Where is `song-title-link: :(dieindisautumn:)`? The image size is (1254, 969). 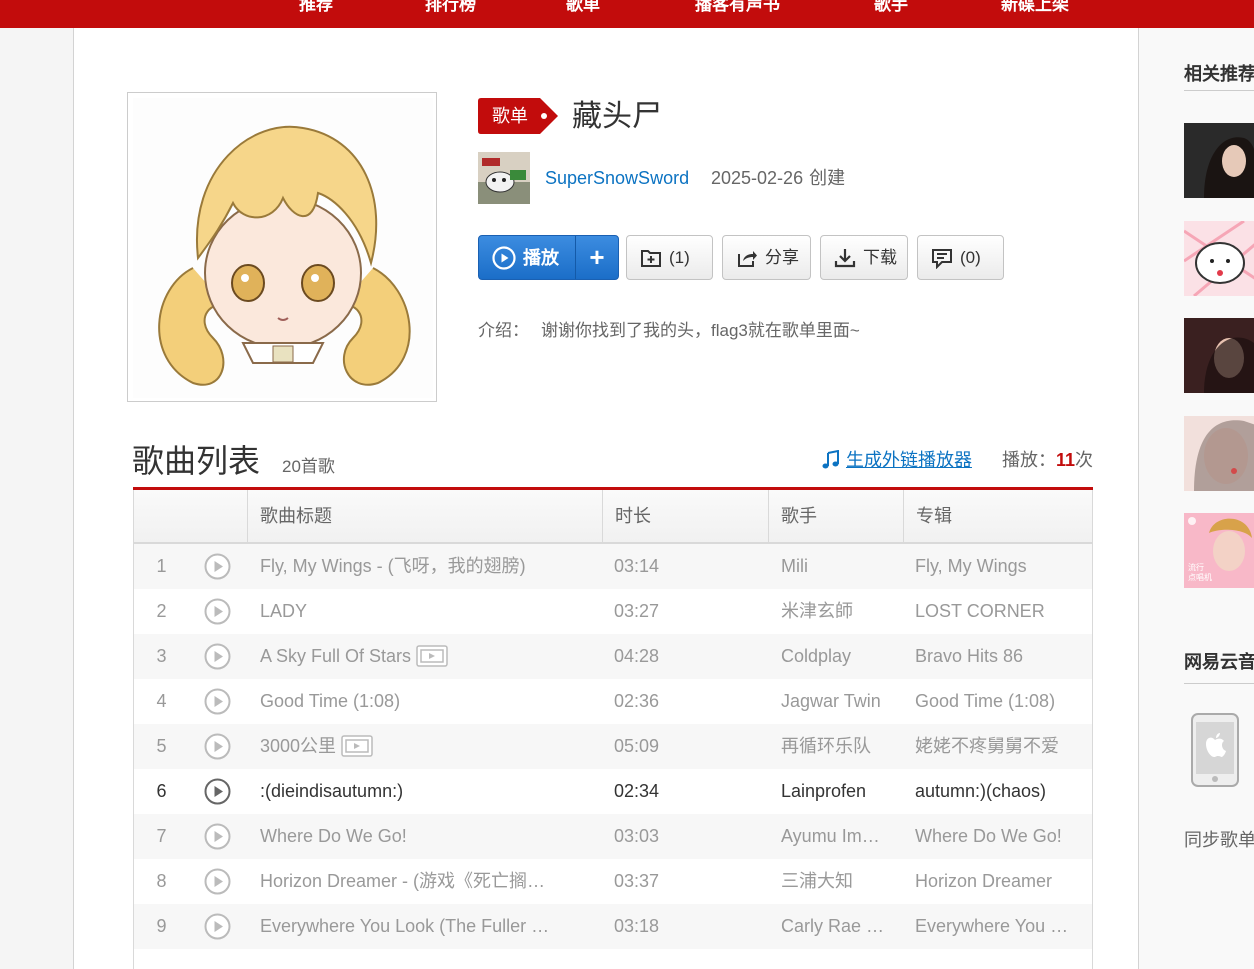 song-title-link: :(dieindisautumn:) is located at coordinates (405, 791).